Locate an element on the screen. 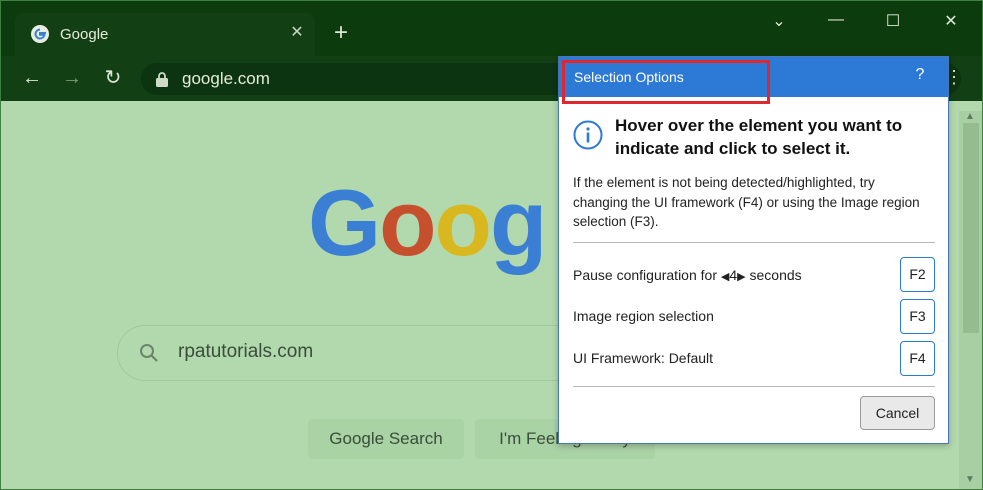 Image resolution: width=983 pixels, height=490 pixels. new-tab-button: + is located at coordinates (341, 33).